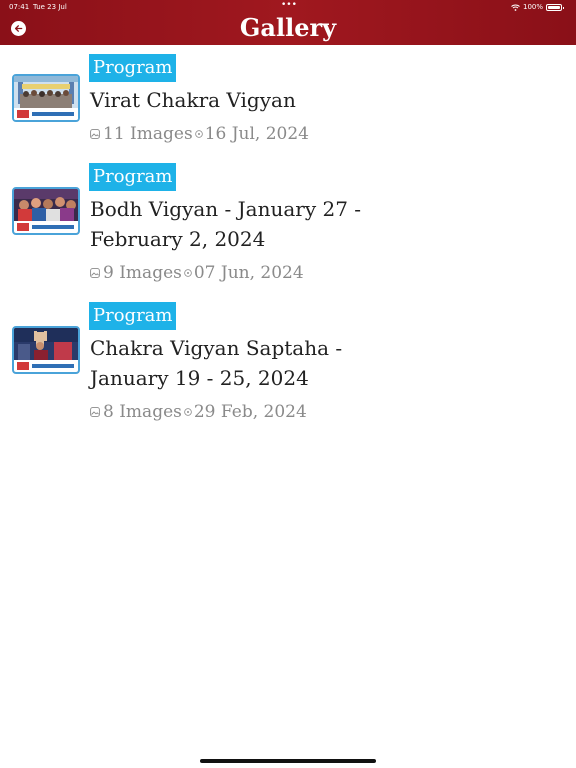 The width and height of the screenshot is (576, 768). I want to click on image-count: 9 Images, so click(142, 273).